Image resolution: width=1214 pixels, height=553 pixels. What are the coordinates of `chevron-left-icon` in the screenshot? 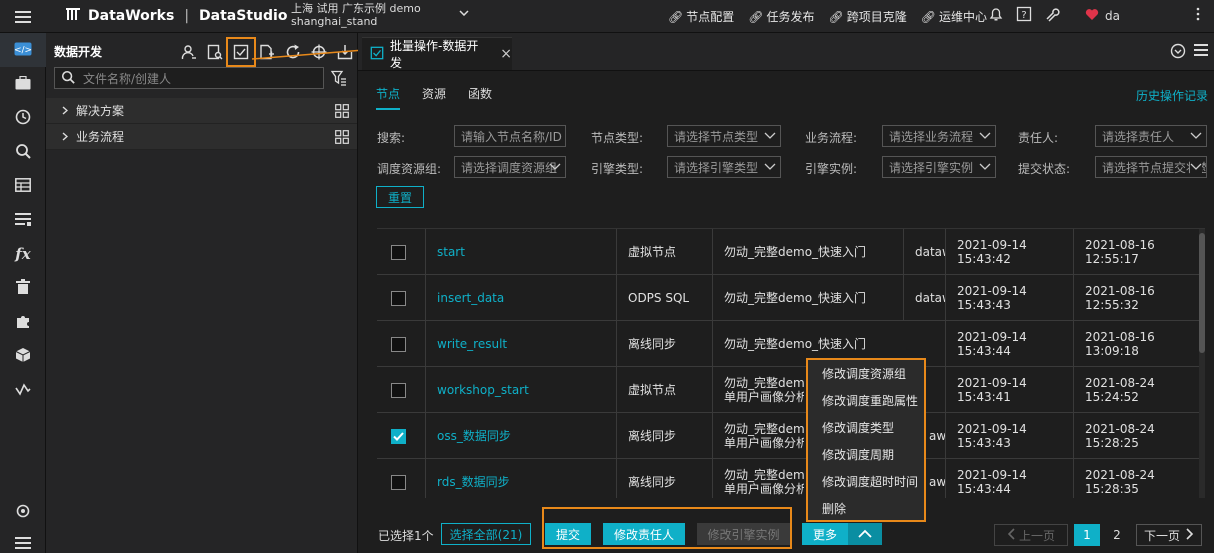 It's located at (1011, 535).